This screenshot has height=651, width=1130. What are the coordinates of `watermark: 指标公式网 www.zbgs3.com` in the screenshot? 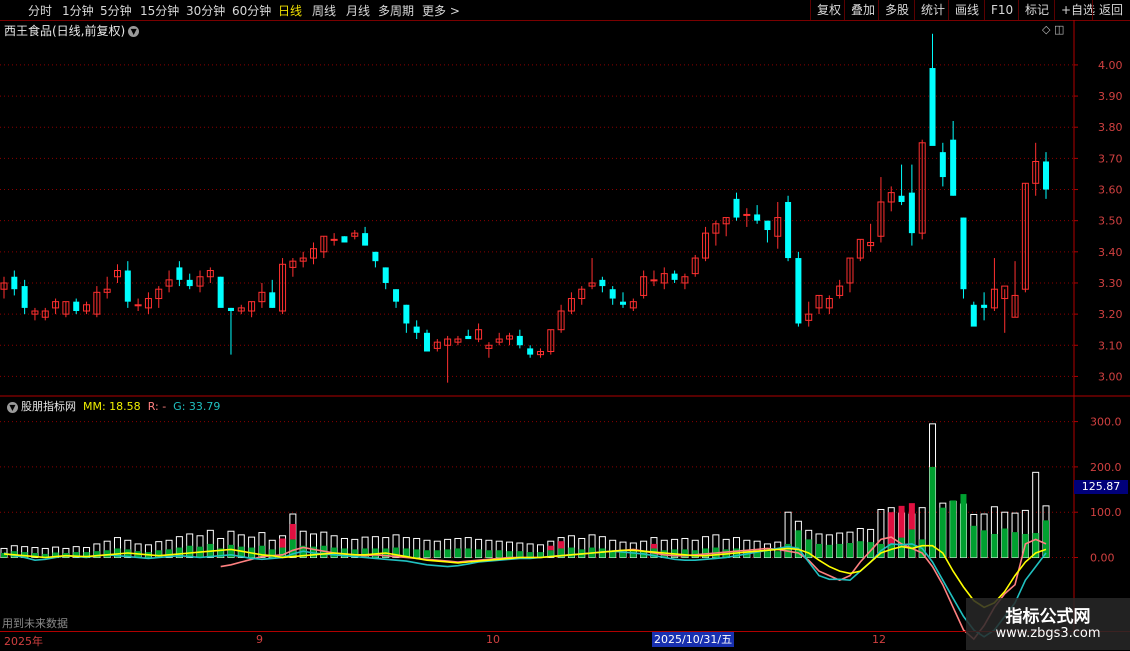 It's located at (1048, 624).